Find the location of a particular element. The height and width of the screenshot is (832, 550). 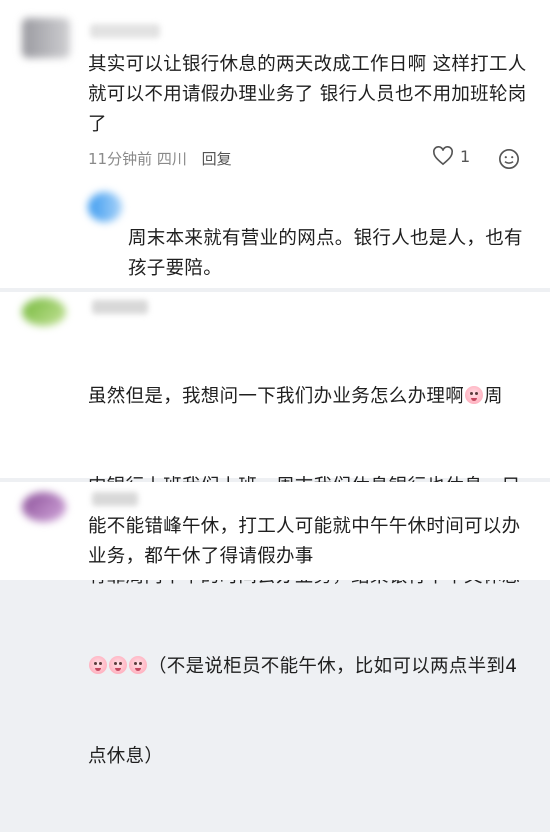

comment-location: 四川 is located at coordinates (171, 159).